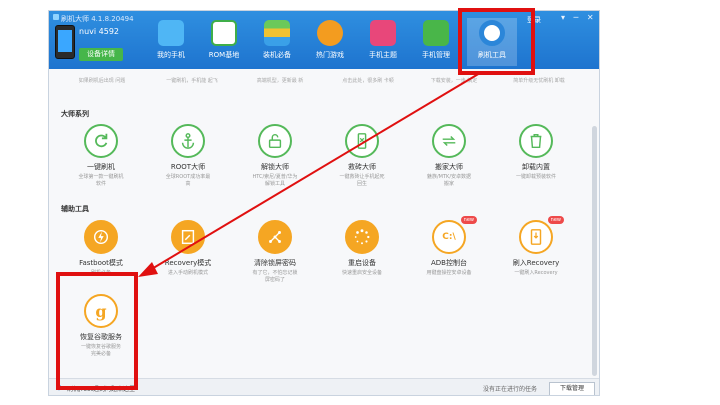 The height and width of the screenshot is (405, 720). What do you see at coordinates (368, 81) in the screenshot?
I see `partial-desc: 点击此处，很多刷 卡顿` at bounding box center [368, 81].